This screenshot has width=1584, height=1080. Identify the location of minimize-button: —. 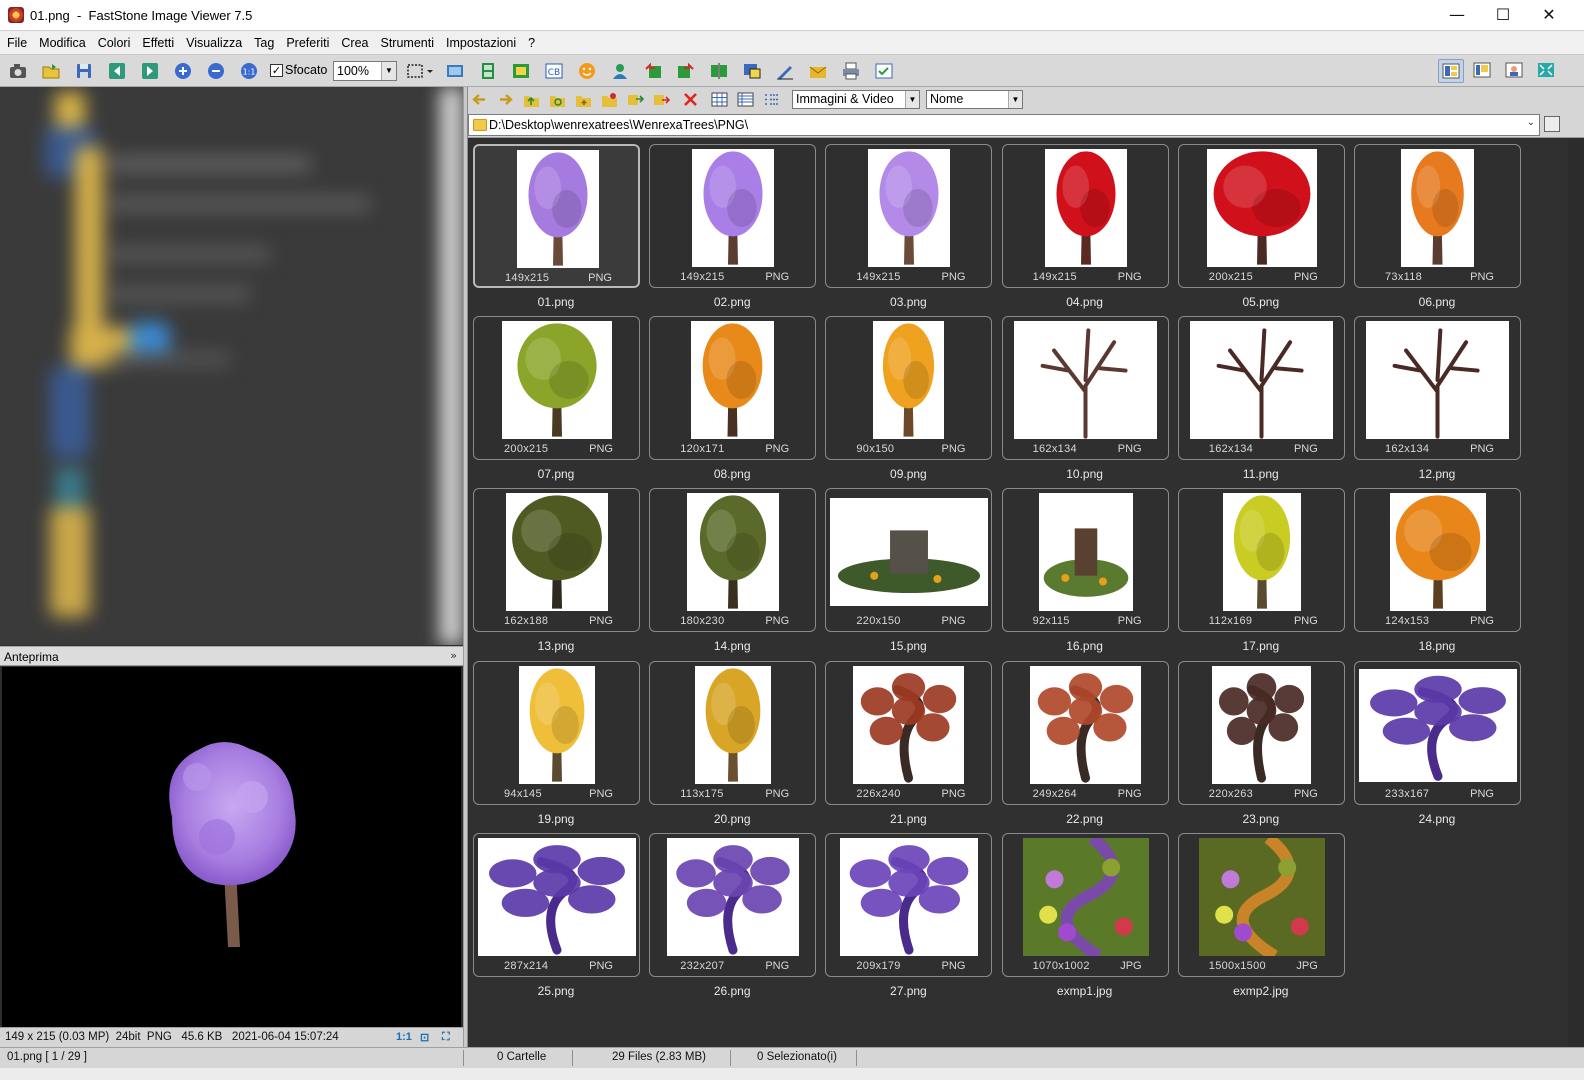
(1457, 15).